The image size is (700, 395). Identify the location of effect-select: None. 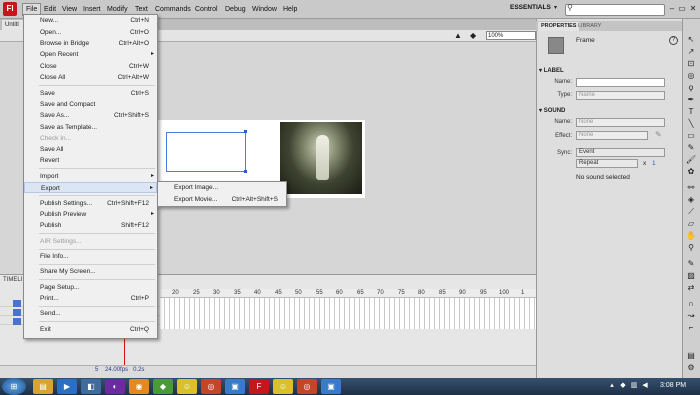
(612, 135).